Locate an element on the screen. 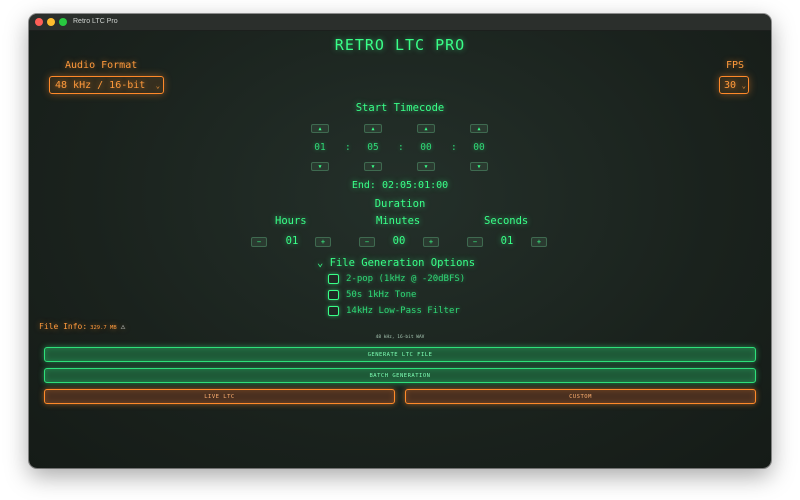 The width and height of the screenshot is (800, 500). duration-seconds-increment-button: + is located at coordinates (539, 242).